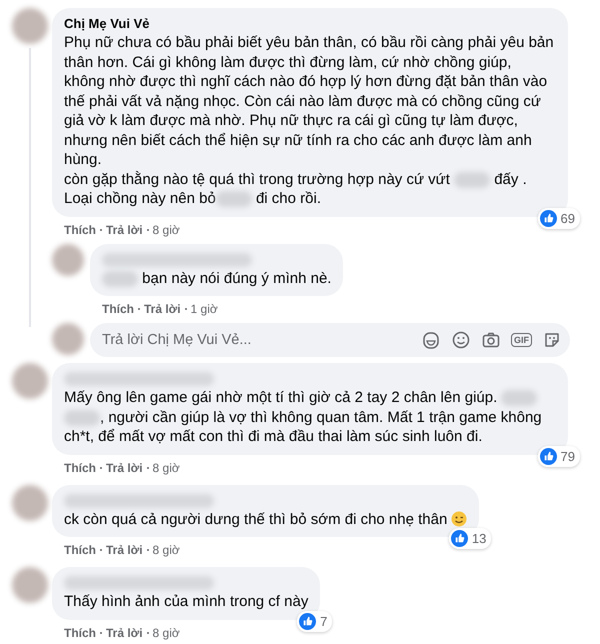 Image resolution: width=600 pixels, height=644 pixels. I want to click on comment-text: Mấy ông lên game gái nhờ một tí thì giờ cả 2 tay 2 chân lên giúp. , người cần giúp là vợ thì không quan tâm. Mất 1 trận game không ch*t, để mất vợ mất con thì đi mà đầu thai làm súc sinh luôn đi., so click(303, 417).